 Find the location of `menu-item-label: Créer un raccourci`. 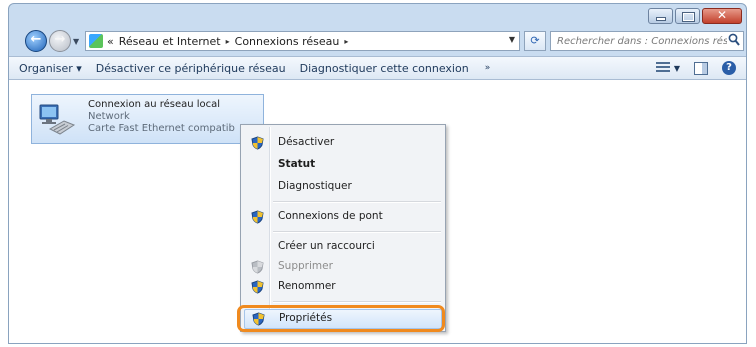

menu-item-label: Créer un raccourci is located at coordinates (326, 246).